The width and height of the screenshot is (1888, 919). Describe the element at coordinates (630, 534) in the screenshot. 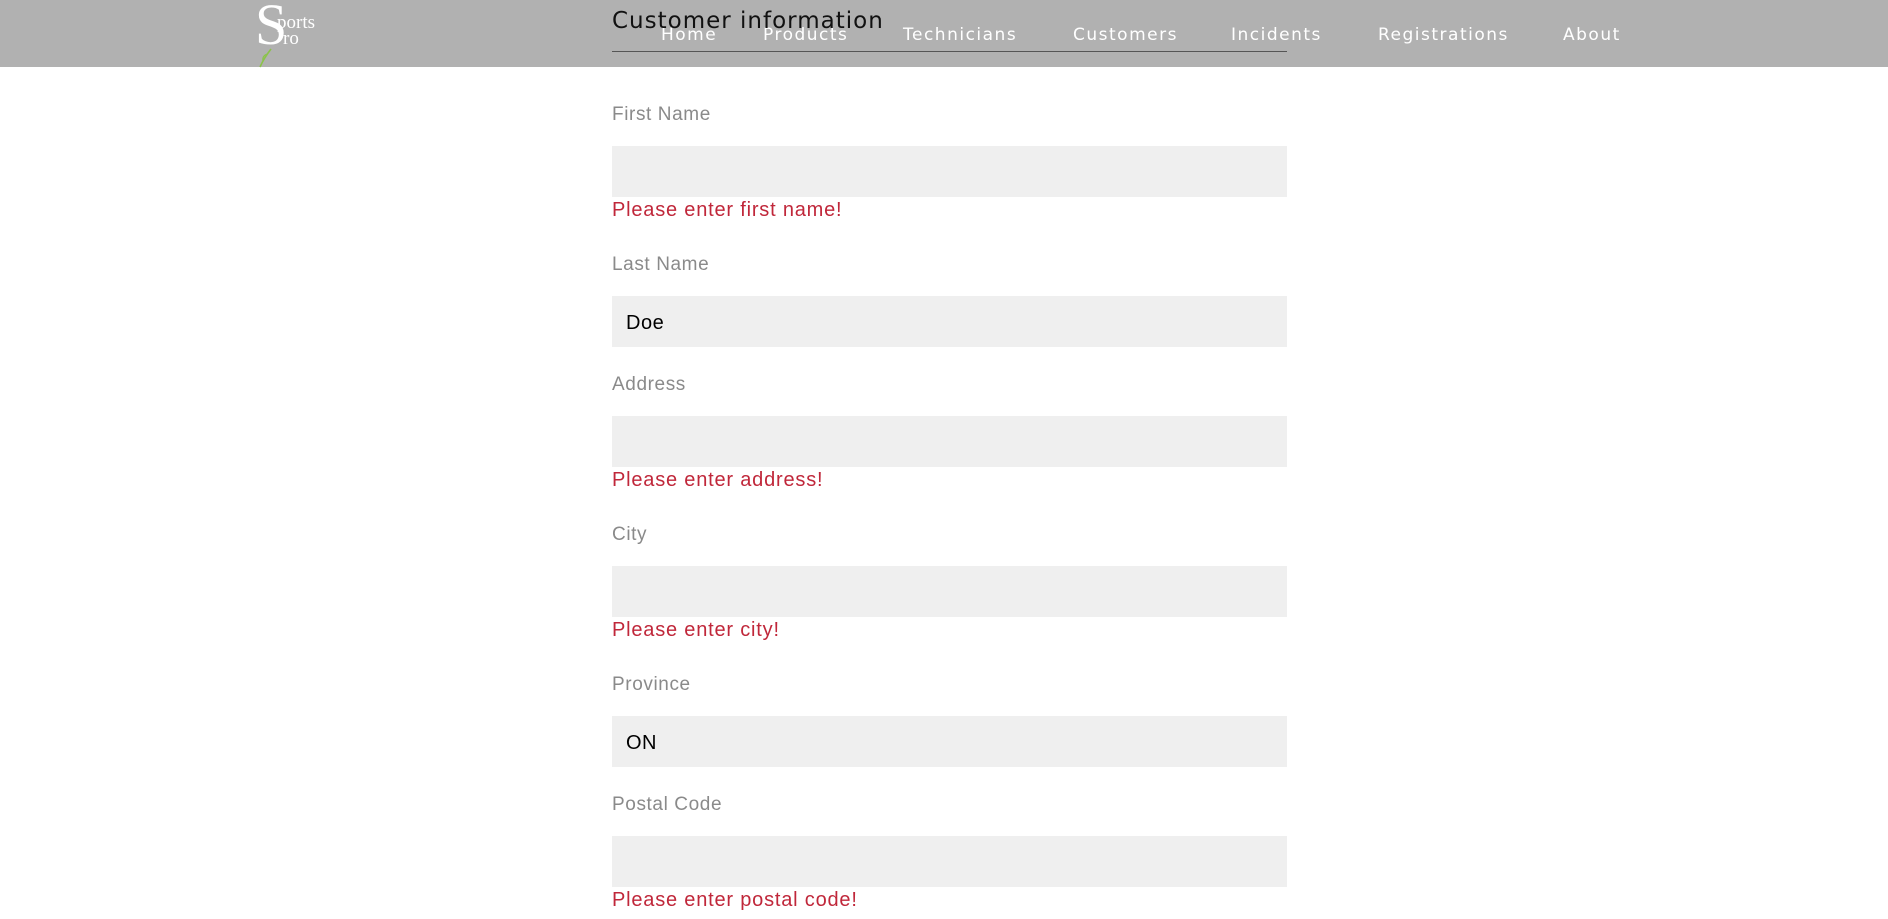

I see `city-label: City` at that location.